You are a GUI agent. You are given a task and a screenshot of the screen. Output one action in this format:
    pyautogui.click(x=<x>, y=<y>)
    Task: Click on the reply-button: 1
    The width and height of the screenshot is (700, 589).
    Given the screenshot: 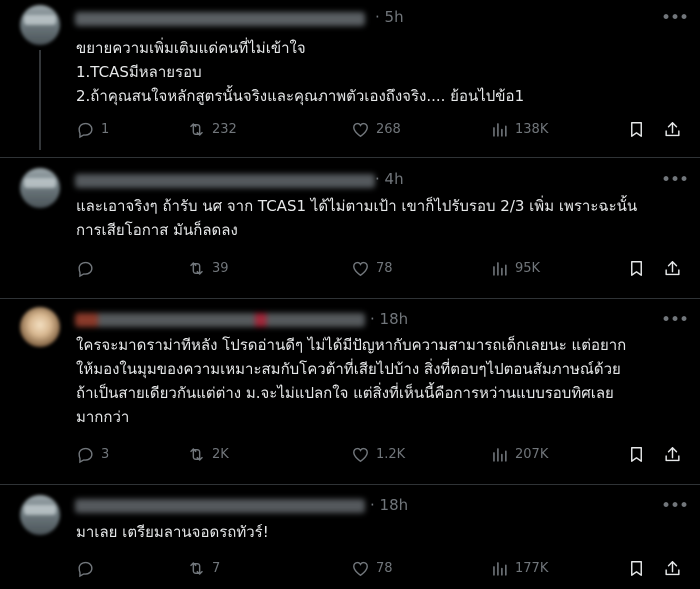 What is the action you would take?
    pyautogui.click(x=92, y=129)
    